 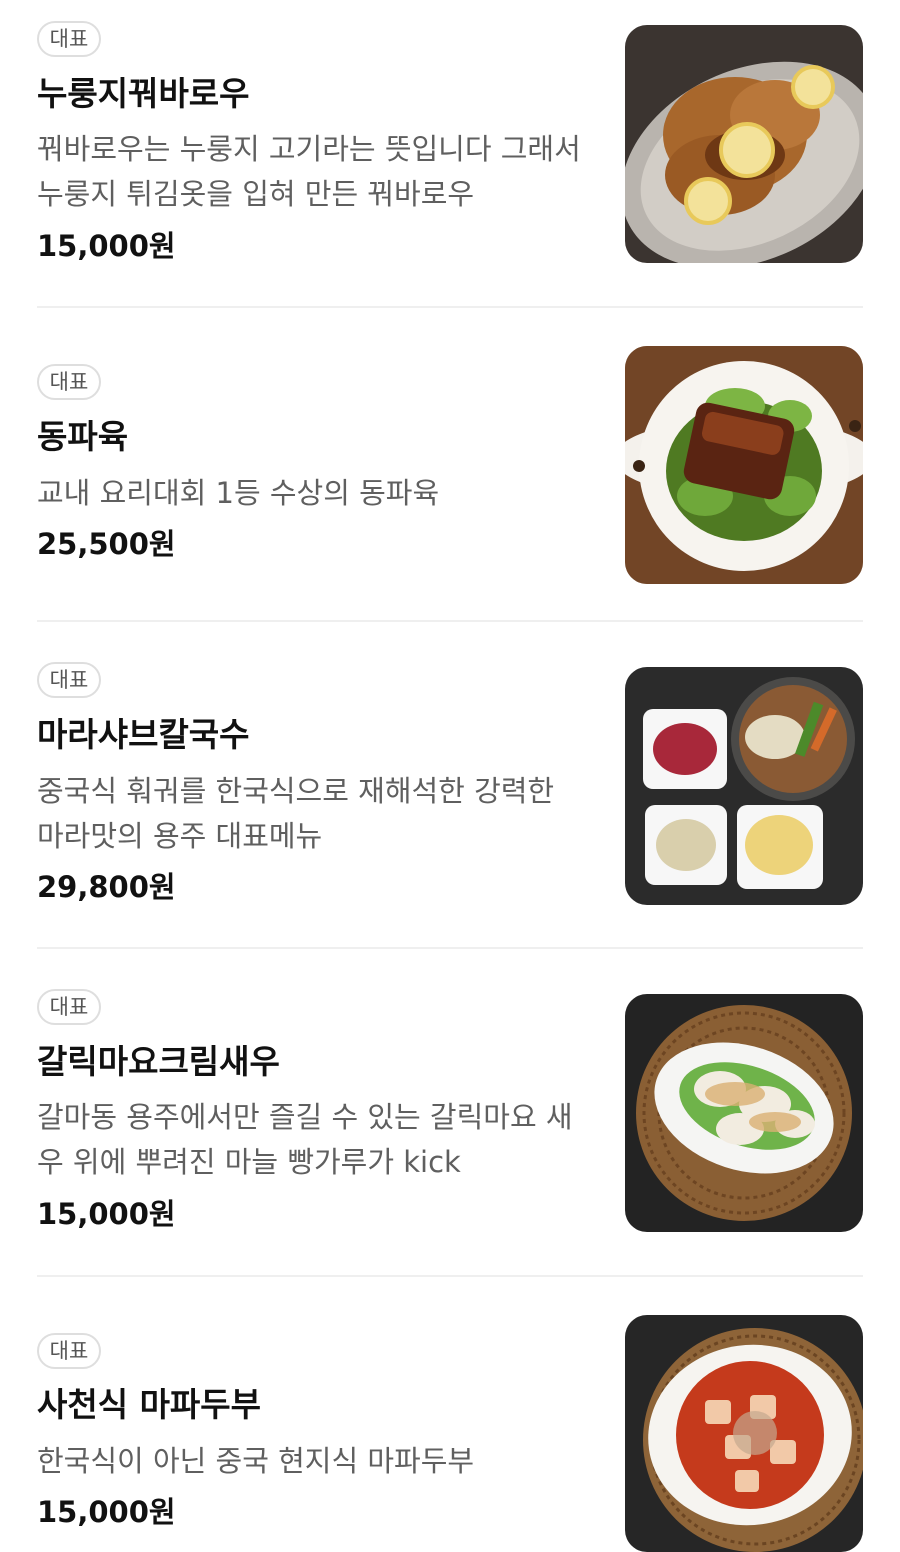 What do you see at coordinates (83, 436) in the screenshot?
I see `menu-item-name: 동파육` at bounding box center [83, 436].